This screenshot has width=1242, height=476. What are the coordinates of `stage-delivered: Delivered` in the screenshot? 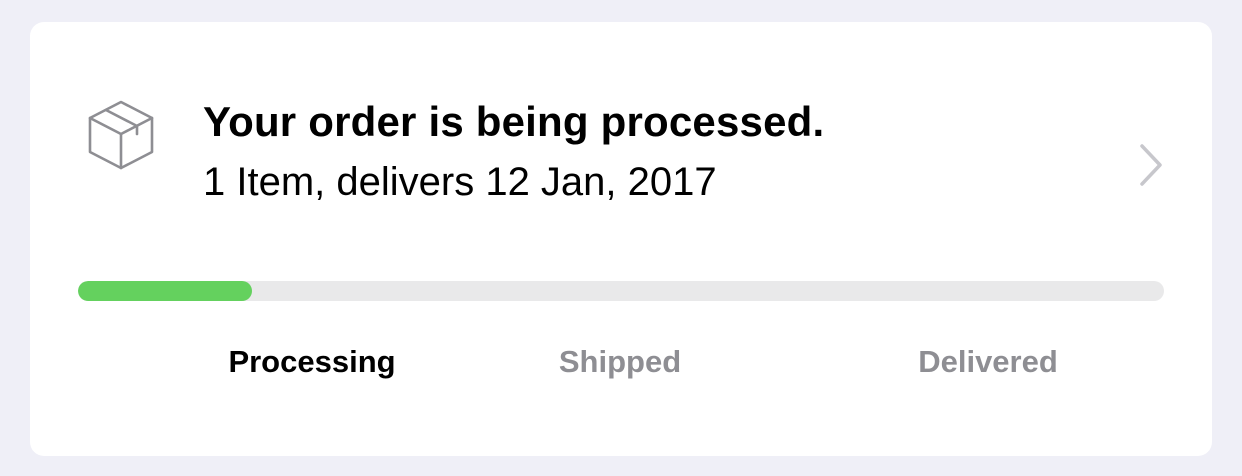 It's located at (988, 361).